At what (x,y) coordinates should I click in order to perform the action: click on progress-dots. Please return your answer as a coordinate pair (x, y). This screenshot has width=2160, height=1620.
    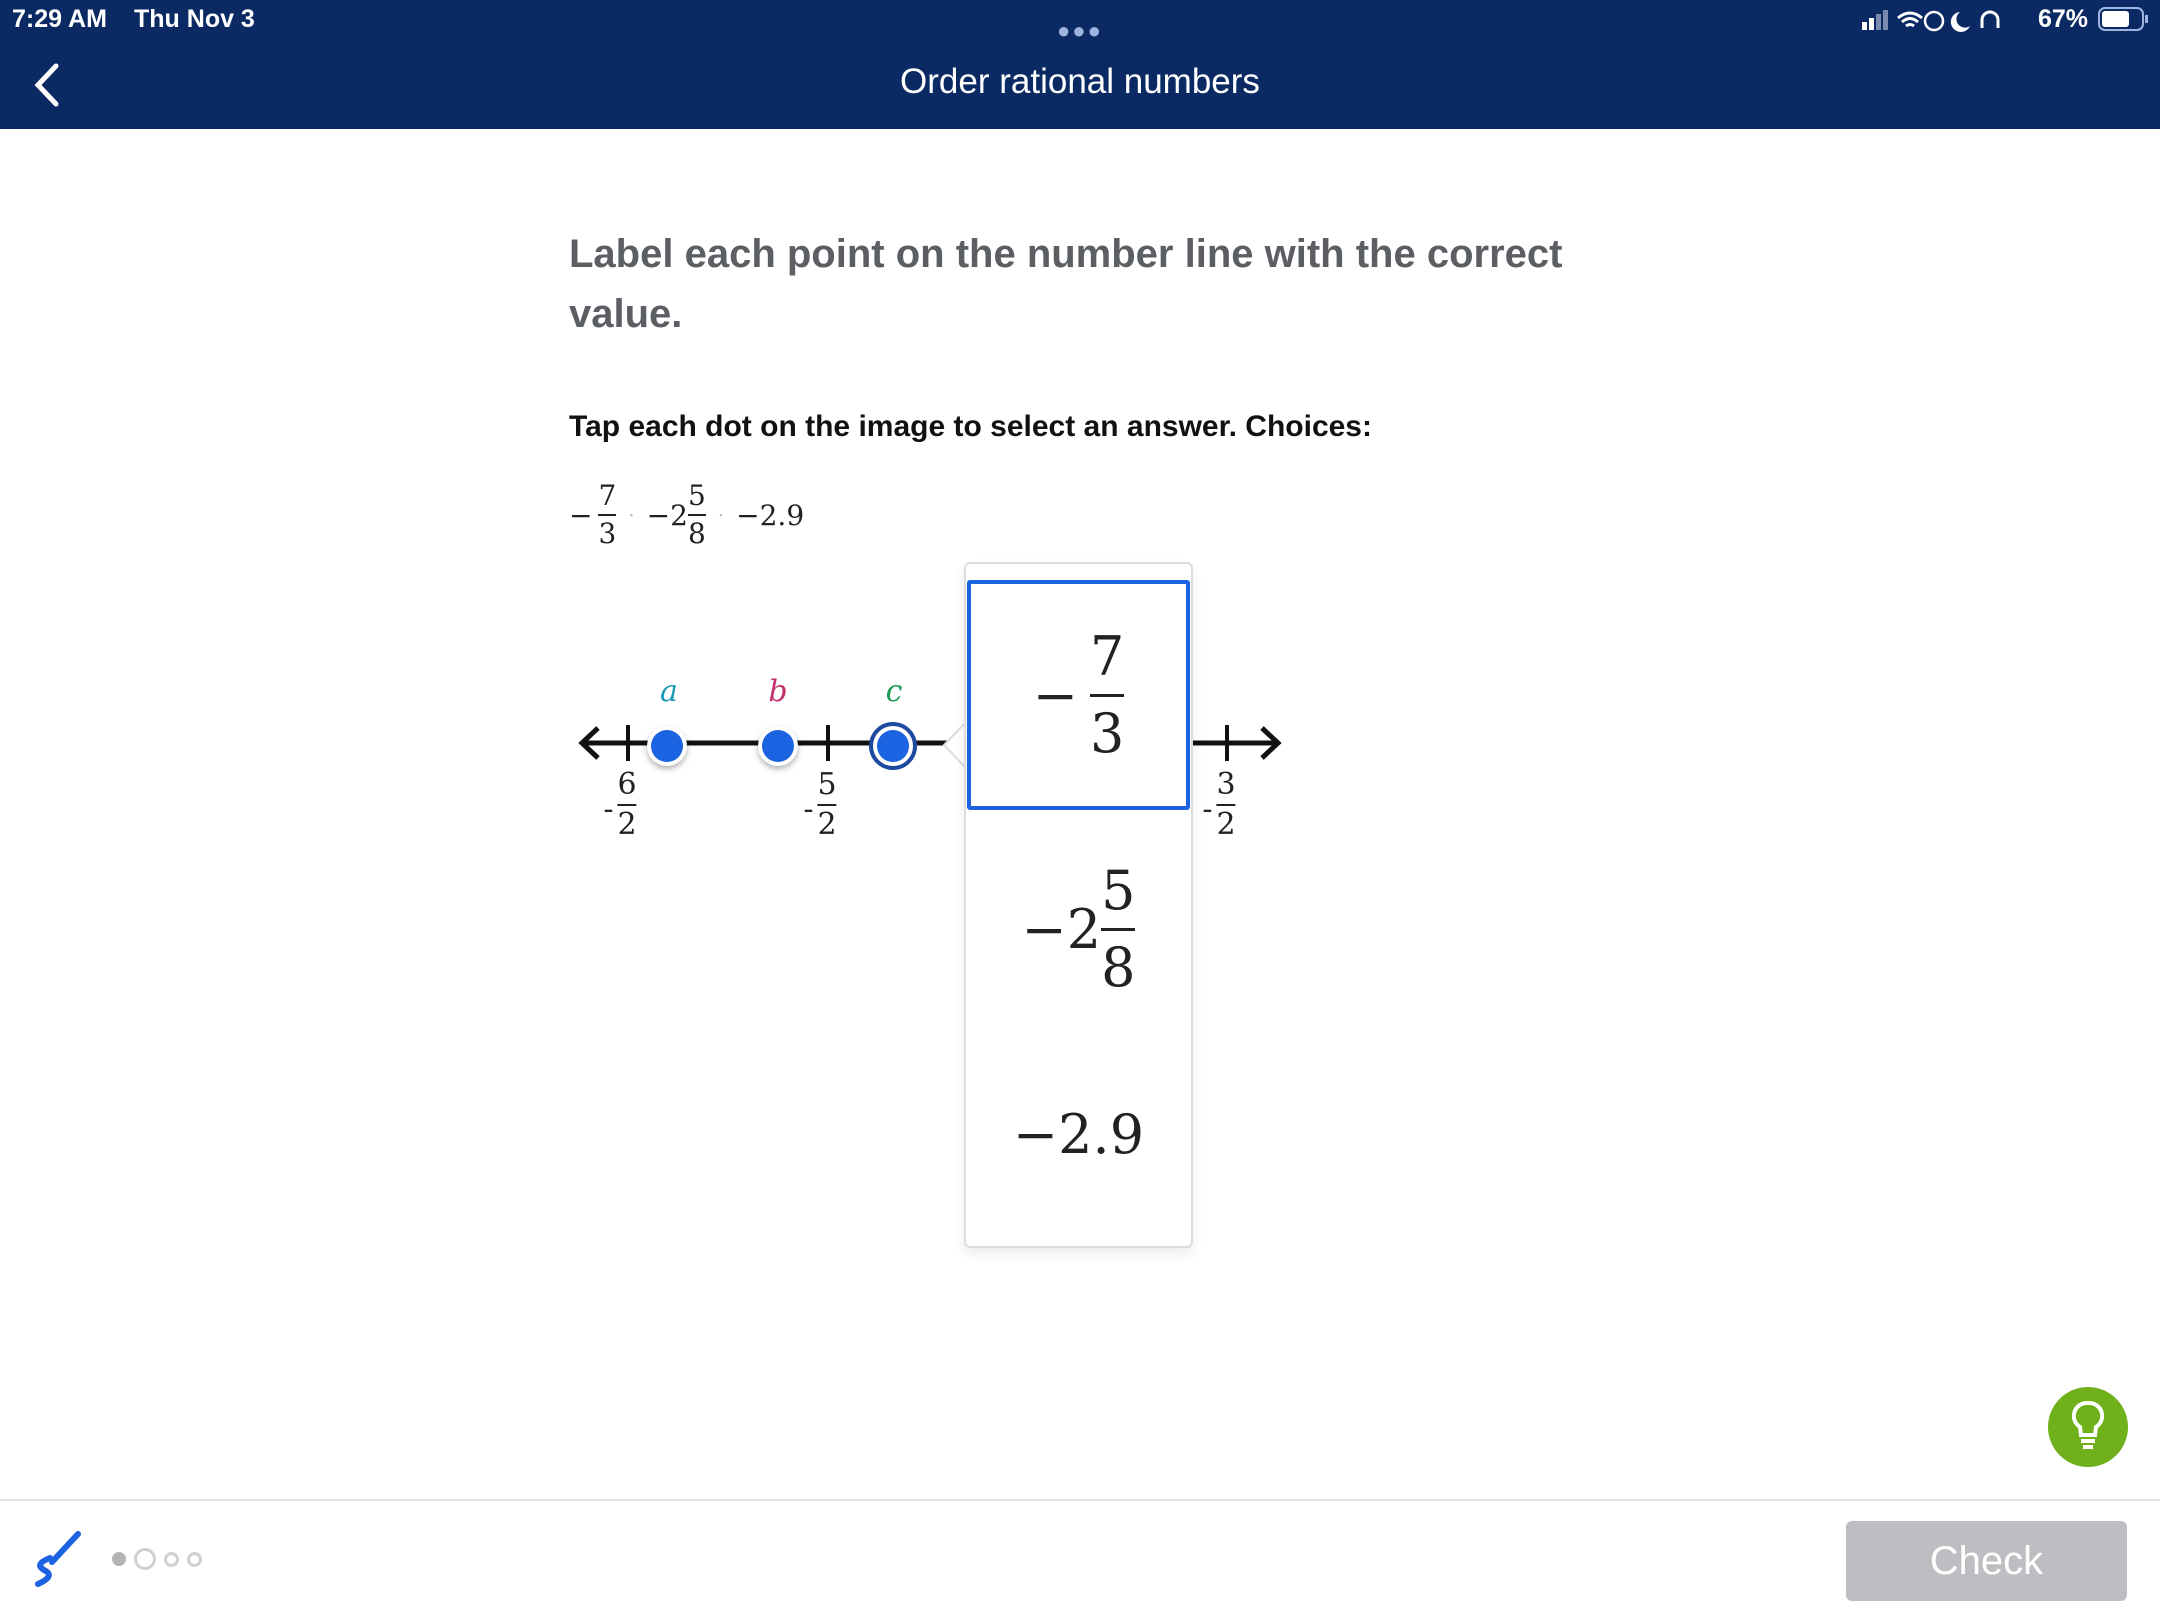
    Looking at the image, I should click on (157, 1559).